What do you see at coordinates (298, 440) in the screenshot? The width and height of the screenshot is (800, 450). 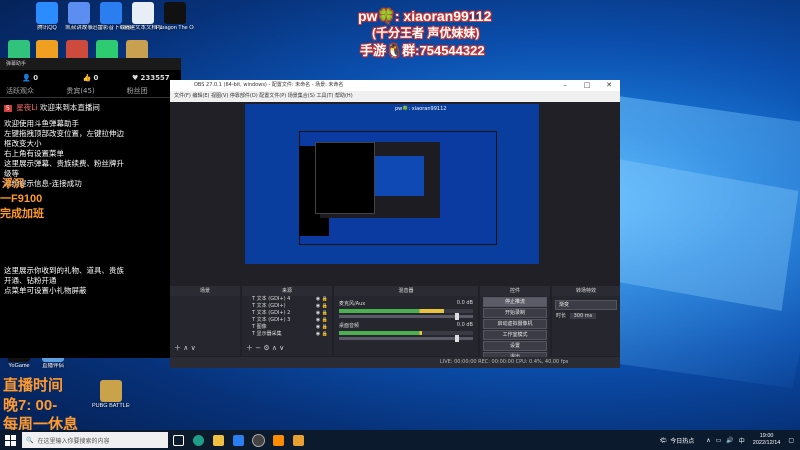 I see `app-taskbar-icon` at bounding box center [298, 440].